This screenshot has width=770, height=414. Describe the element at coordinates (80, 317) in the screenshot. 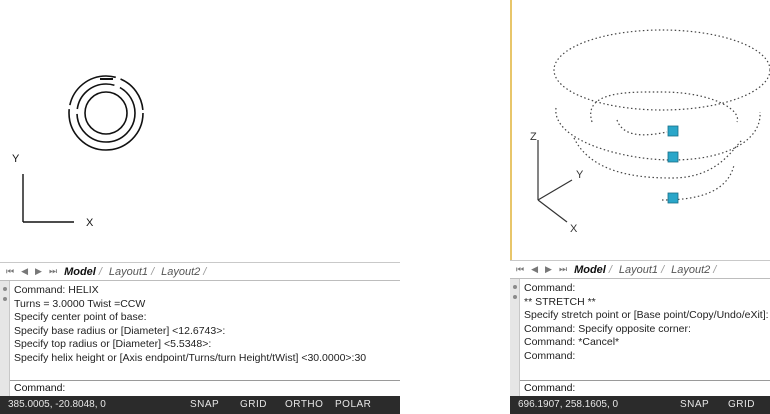

I see `history-line: Specify center point of base:` at that location.